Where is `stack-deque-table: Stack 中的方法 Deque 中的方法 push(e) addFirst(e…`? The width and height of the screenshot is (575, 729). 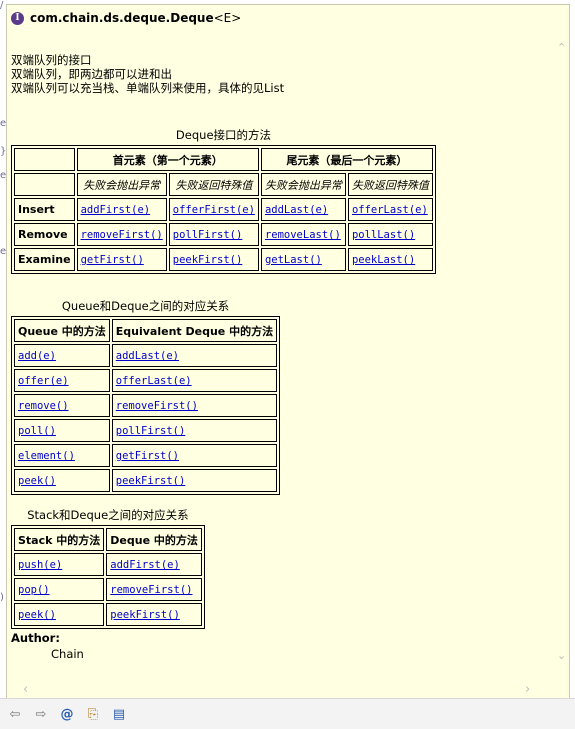 stack-deque-table: Stack 中的方法 Deque 中的方法 push(e) addFirst(e… is located at coordinates (108, 577).